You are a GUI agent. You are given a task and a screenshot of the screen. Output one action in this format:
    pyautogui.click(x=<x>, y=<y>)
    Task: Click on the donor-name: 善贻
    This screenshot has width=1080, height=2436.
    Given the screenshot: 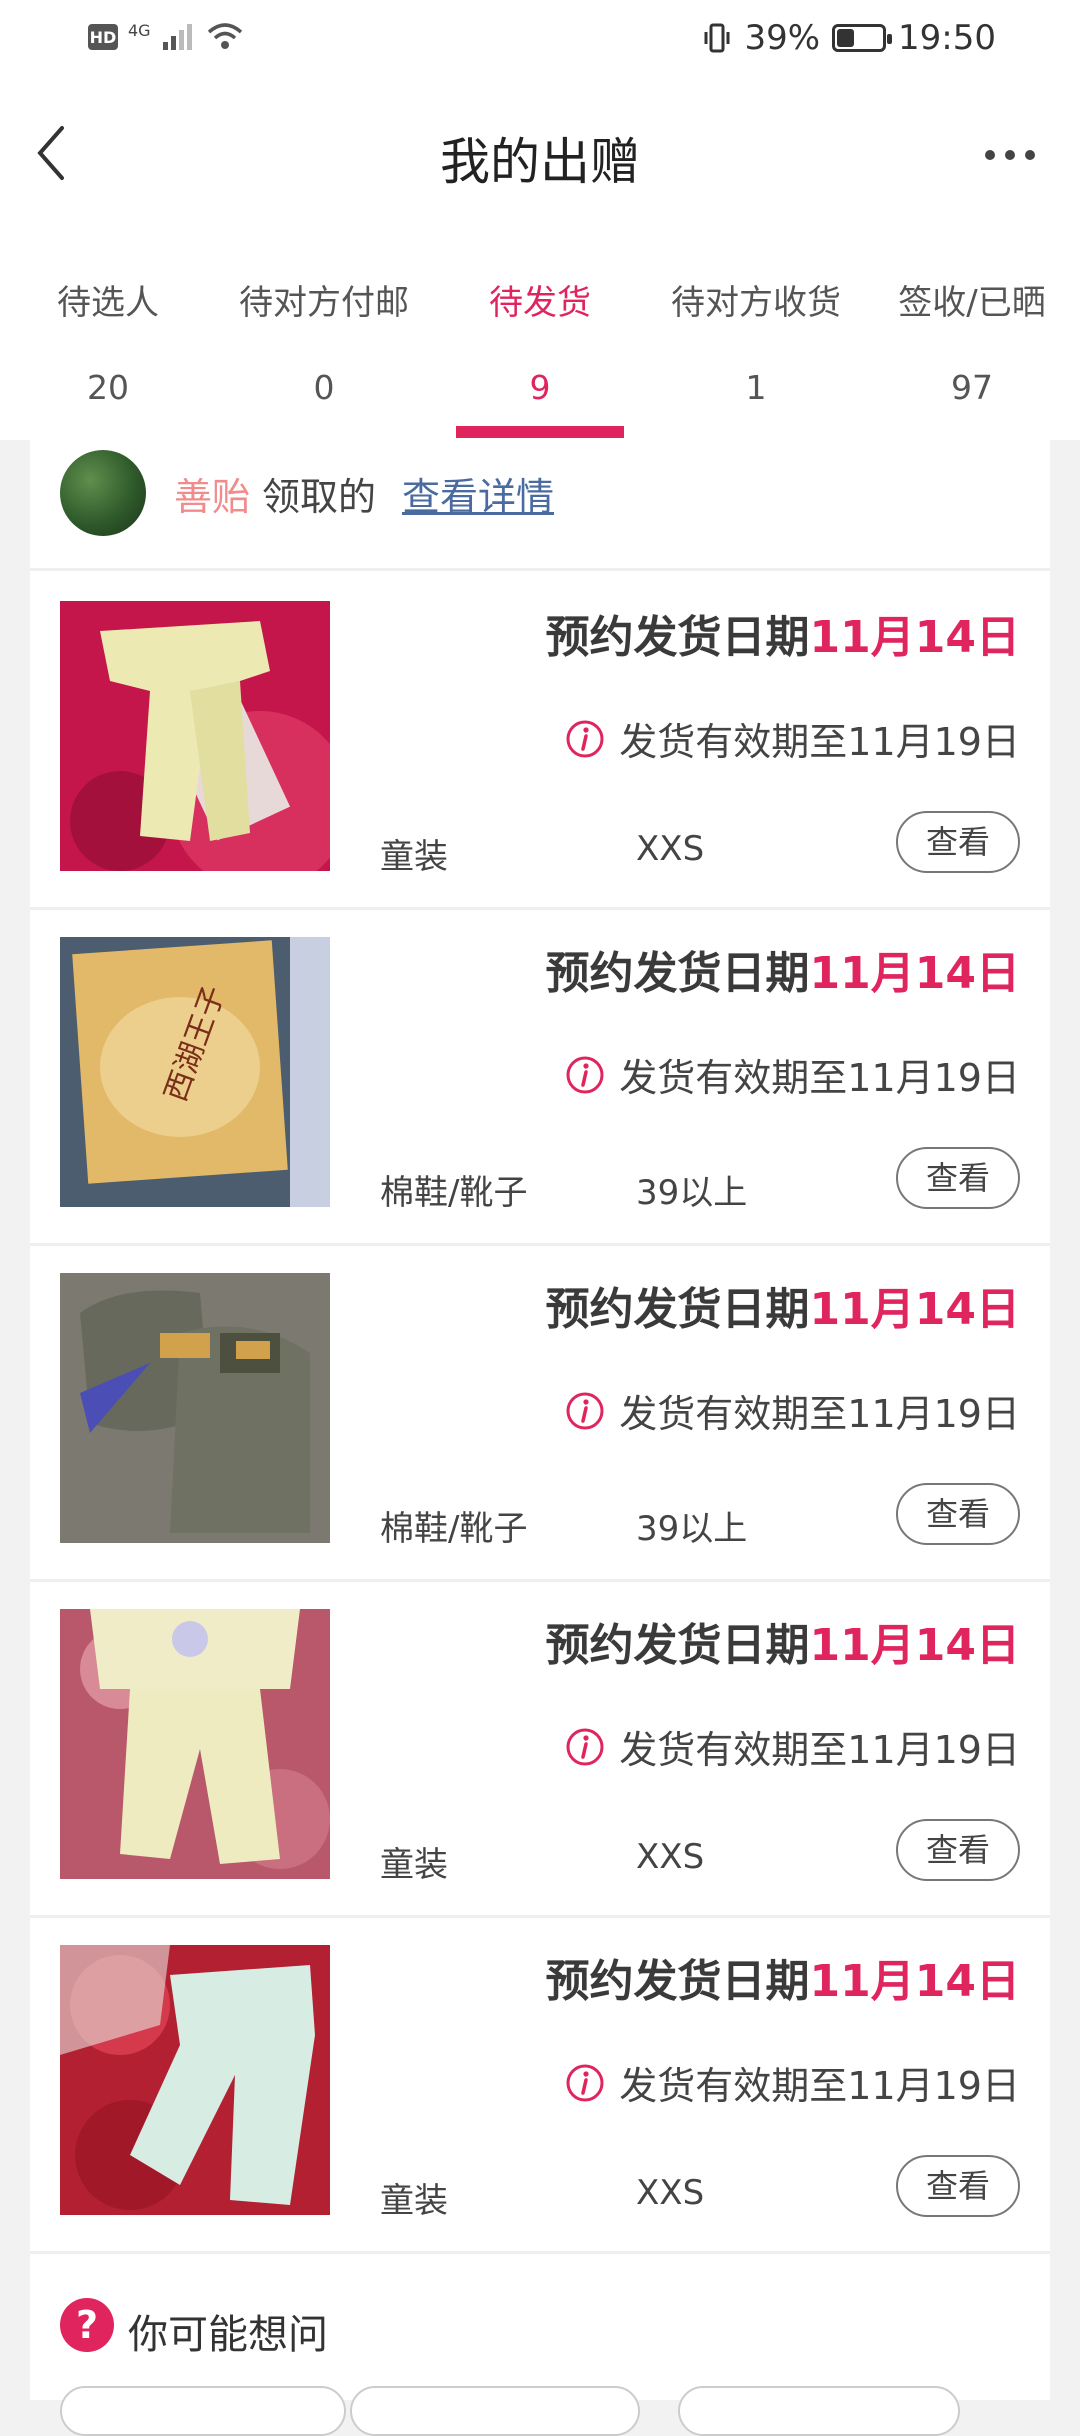 What is the action you would take?
    pyautogui.click(x=212, y=497)
    